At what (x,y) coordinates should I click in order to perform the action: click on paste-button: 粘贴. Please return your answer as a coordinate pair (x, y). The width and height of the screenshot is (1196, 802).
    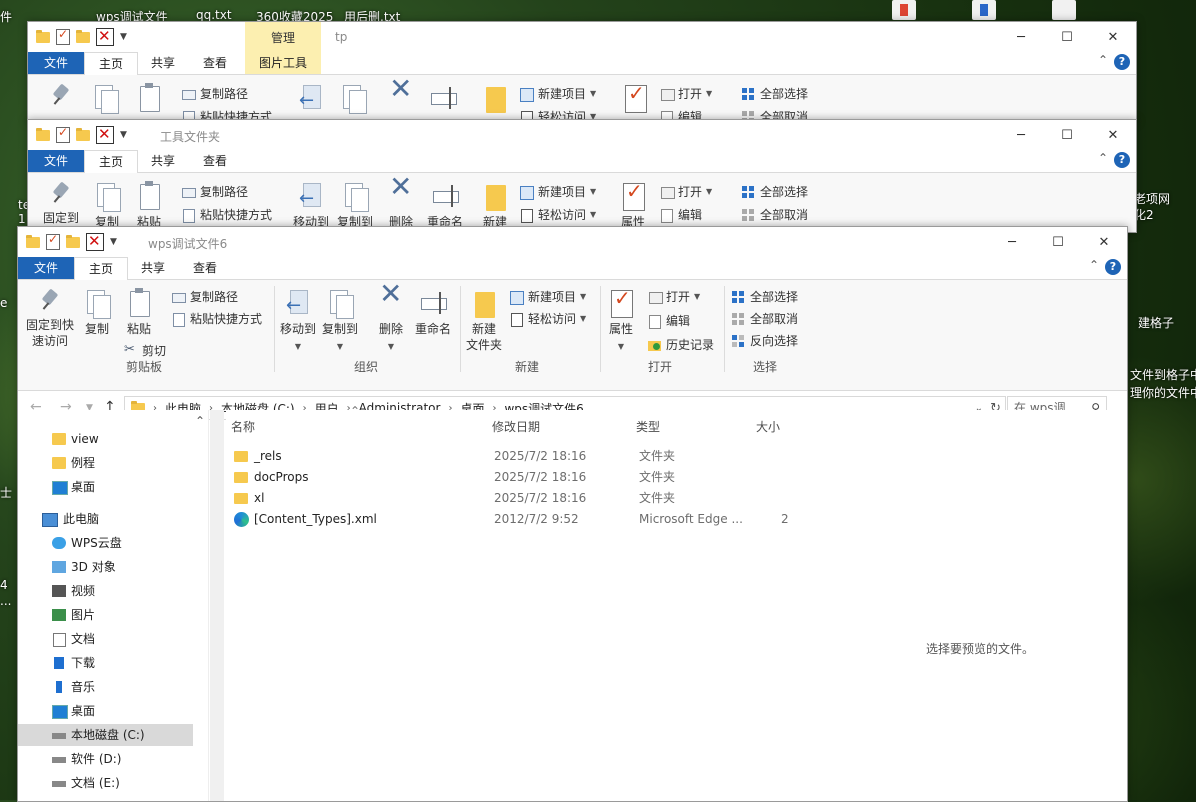
    Looking at the image, I should click on (139, 312).